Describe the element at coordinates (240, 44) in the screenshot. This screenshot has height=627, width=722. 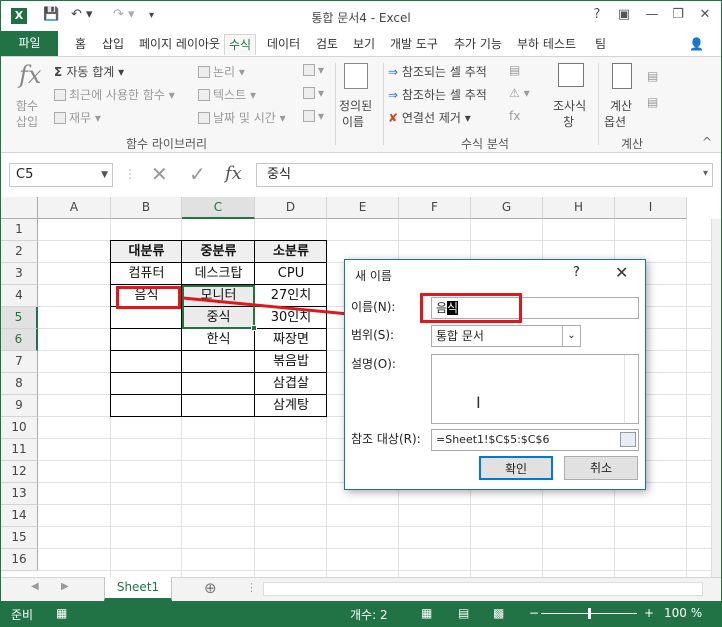
I see `tab-formulas: 수식` at that location.